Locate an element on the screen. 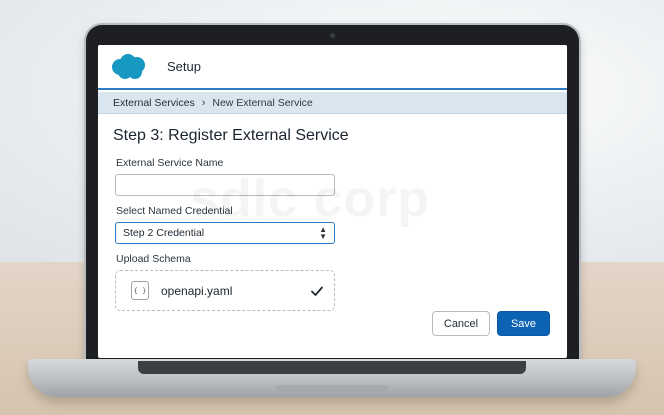 This screenshot has height=415, width=664. cancel-button: Cancel is located at coordinates (461, 323).